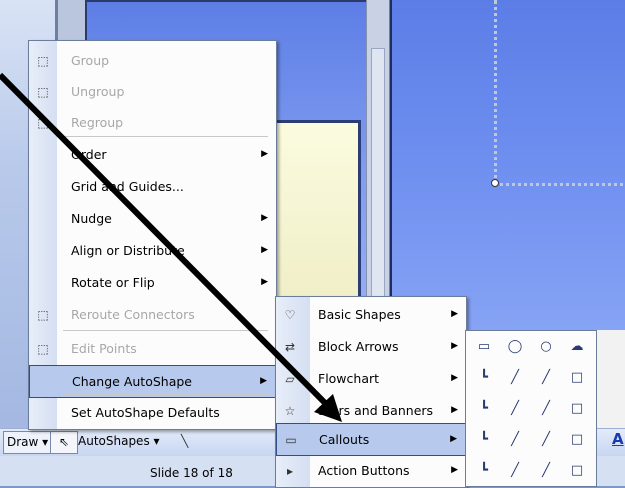 The width and height of the screenshot is (625, 488). Describe the element at coordinates (113, 282) in the screenshot. I see `menu-item-label: Rotate or Flip` at that location.